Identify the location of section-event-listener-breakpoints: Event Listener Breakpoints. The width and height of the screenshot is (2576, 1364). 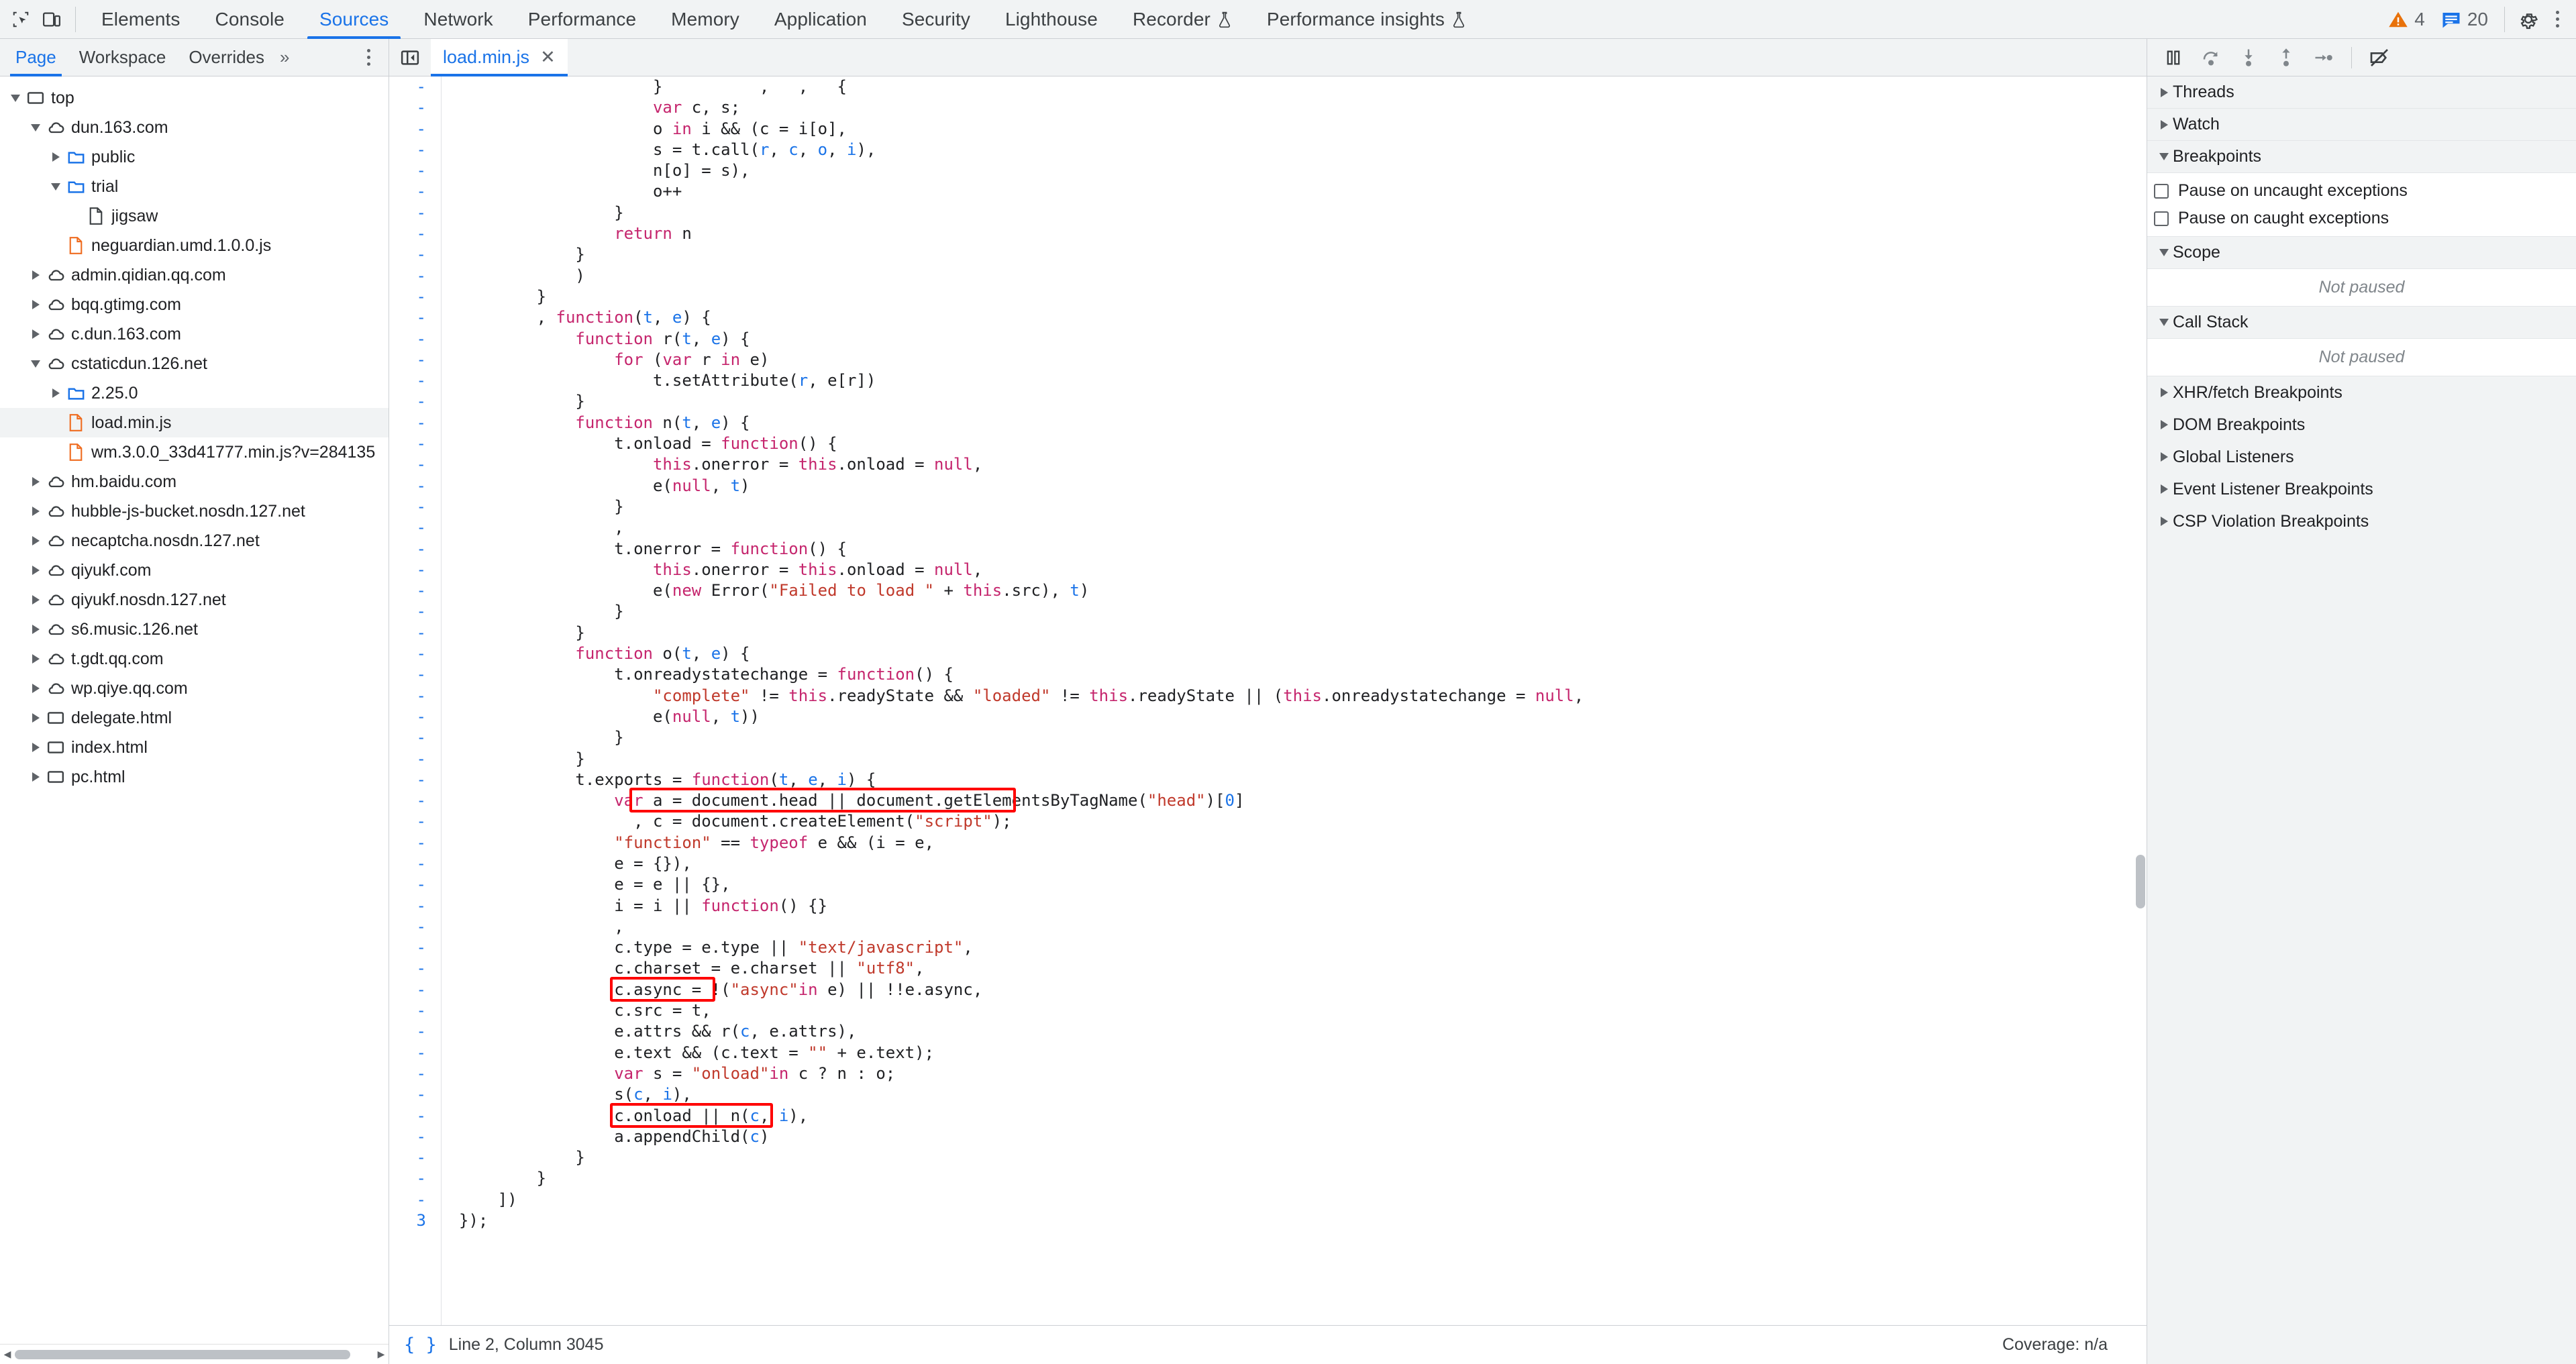
(2361, 489).